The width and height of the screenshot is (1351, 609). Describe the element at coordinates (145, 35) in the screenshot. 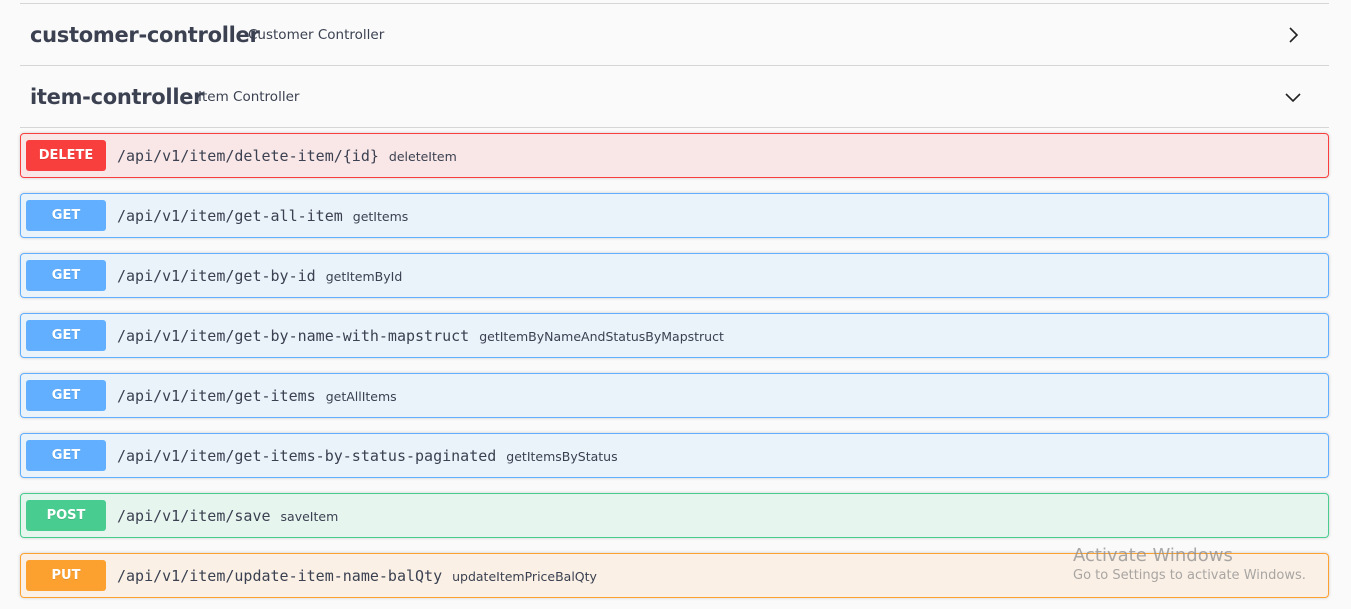

I see `tag-name: customer-controller` at that location.